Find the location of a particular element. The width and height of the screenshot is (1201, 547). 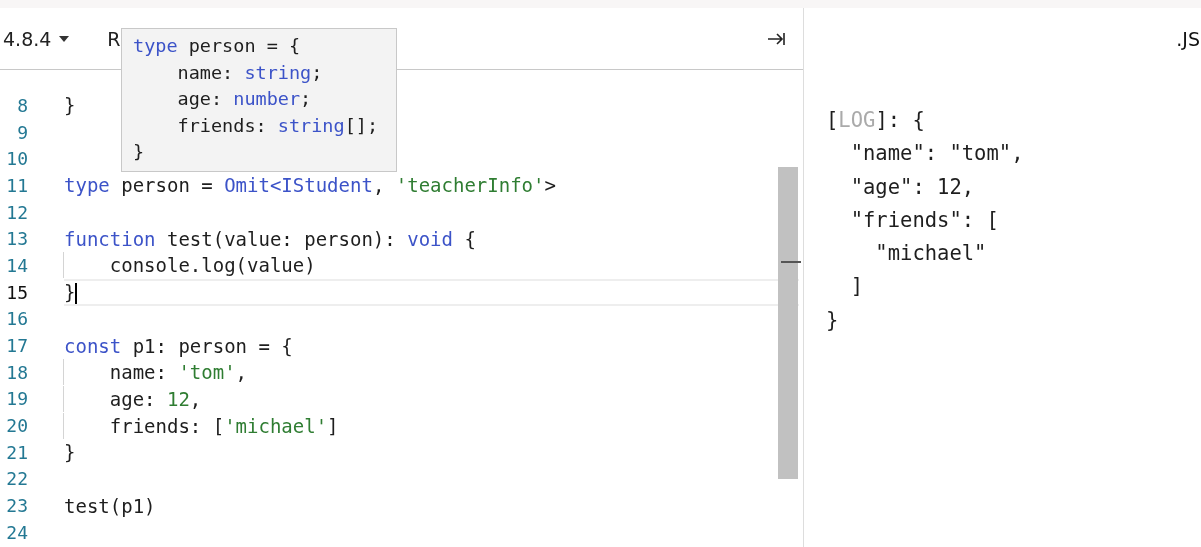

tooltip-line: } is located at coordinates (139, 152).